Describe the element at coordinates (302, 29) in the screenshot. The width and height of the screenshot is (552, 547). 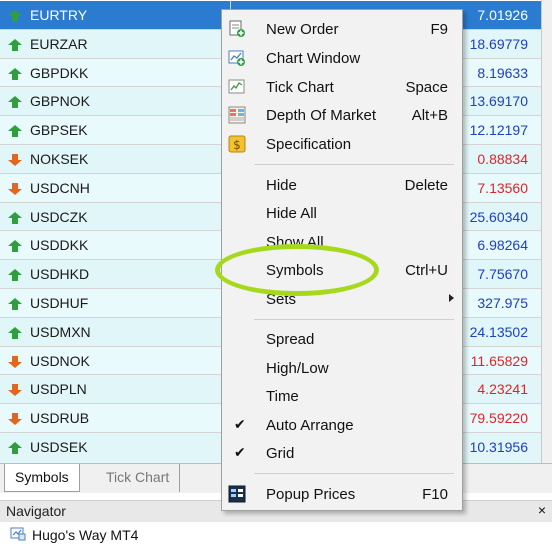
I see `menu-label: New Order` at that location.